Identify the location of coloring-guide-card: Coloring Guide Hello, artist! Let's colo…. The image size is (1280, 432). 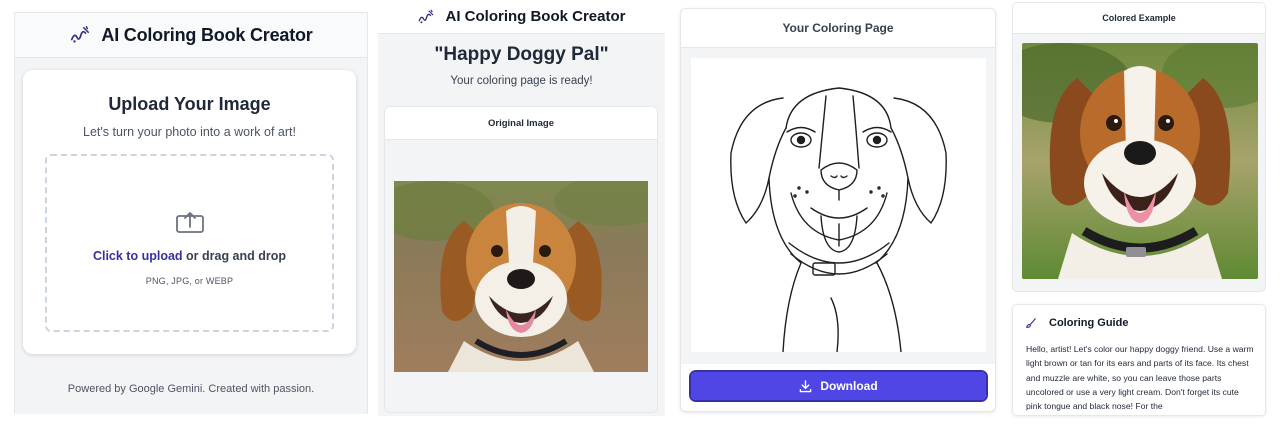
(1139, 360).